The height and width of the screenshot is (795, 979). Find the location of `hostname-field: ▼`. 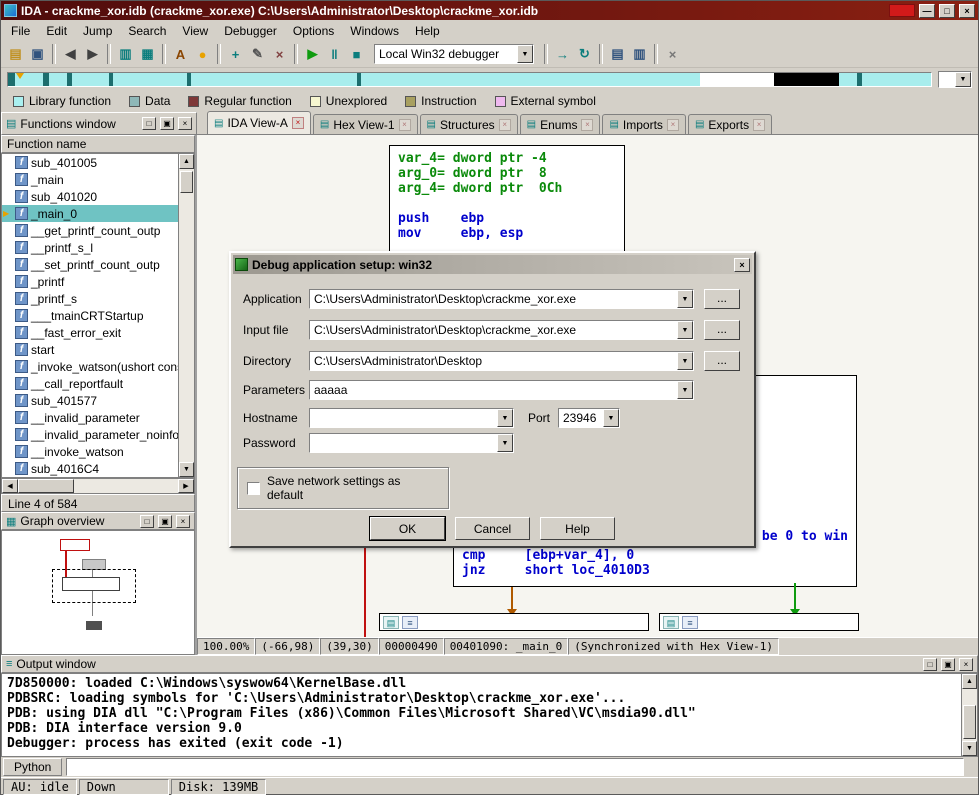

hostname-field: ▼ is located at coordinates (411, 418).